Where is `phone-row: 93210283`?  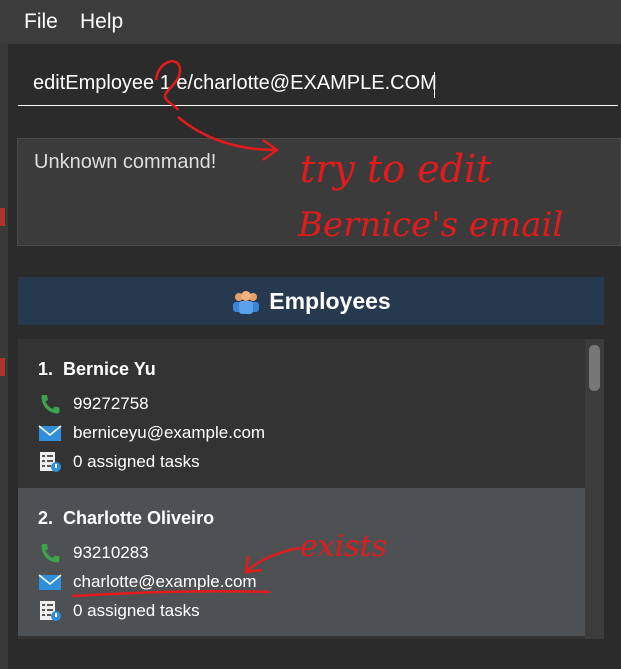 phone-row: 93210283 is located at coordinates (93, 553).